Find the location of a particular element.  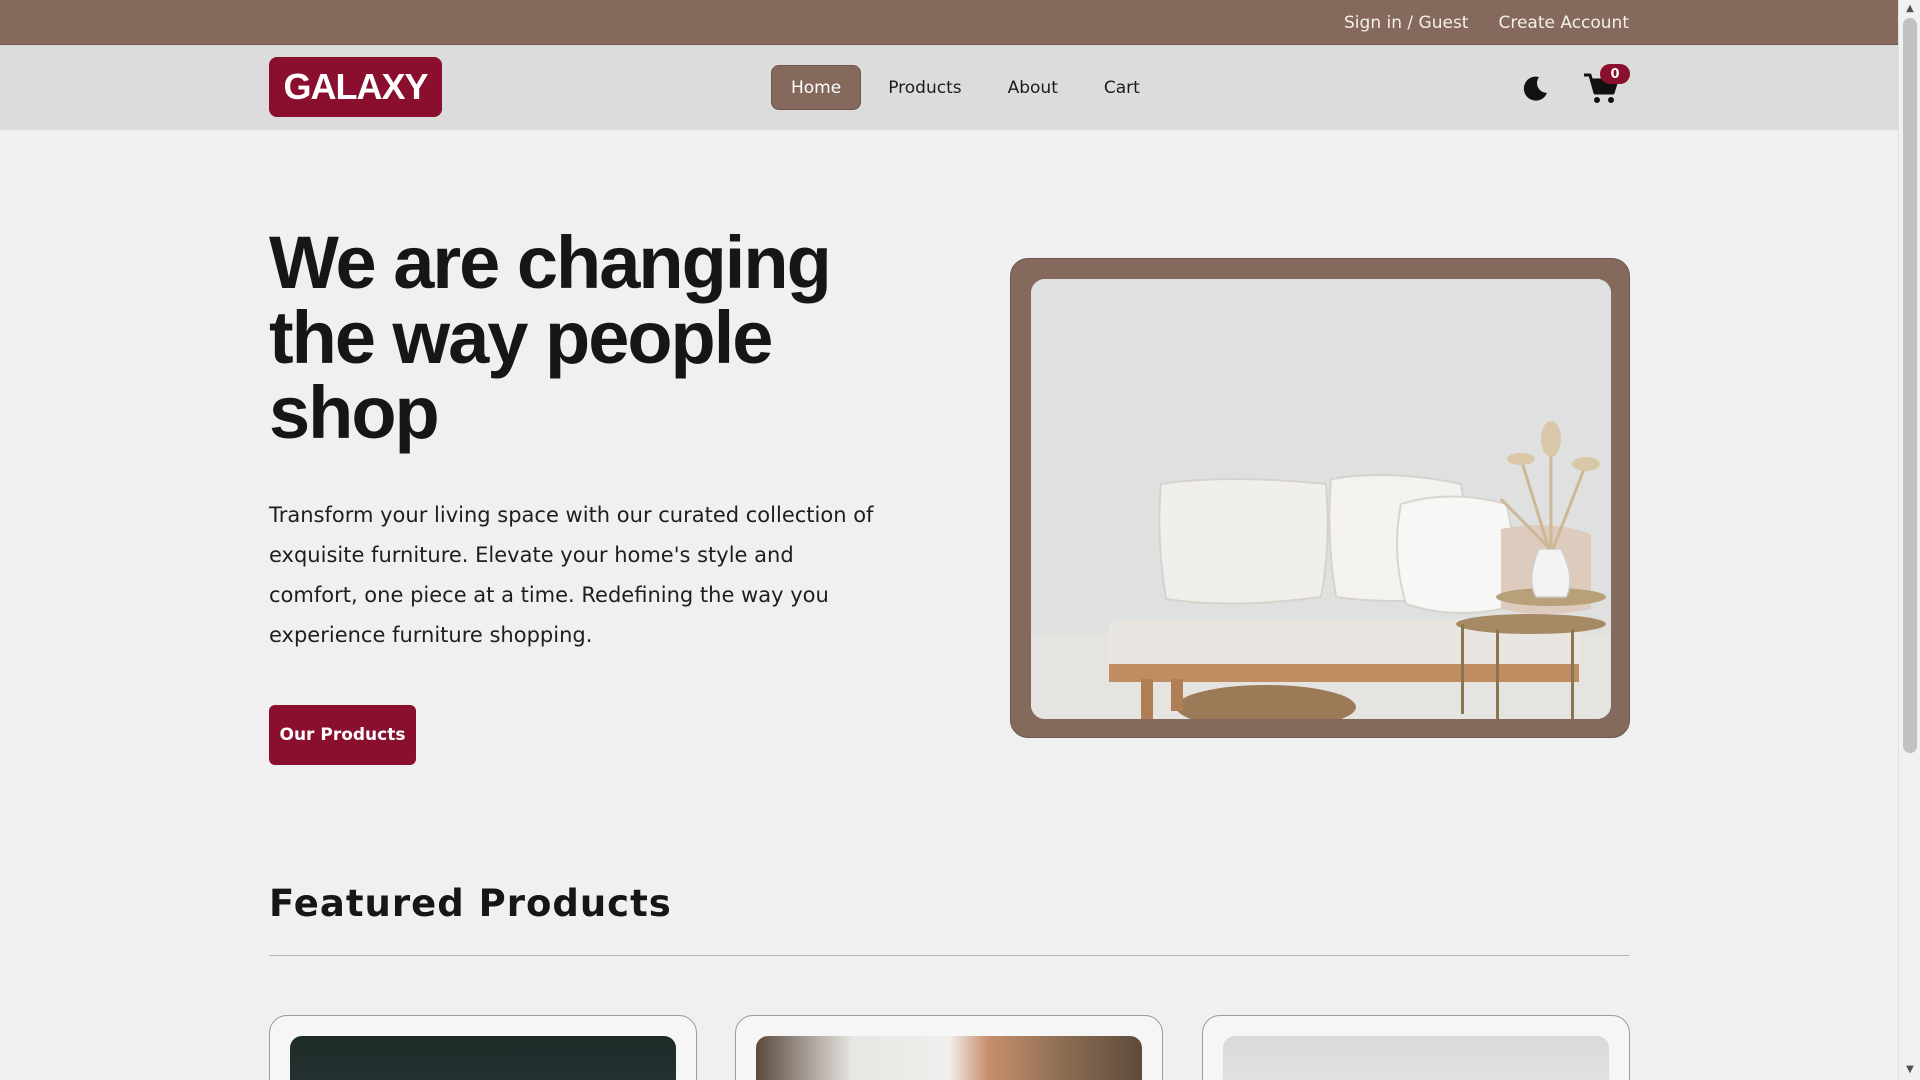

top-bar: Sign in / Guest Create Account is located at coordinates (949, 22).